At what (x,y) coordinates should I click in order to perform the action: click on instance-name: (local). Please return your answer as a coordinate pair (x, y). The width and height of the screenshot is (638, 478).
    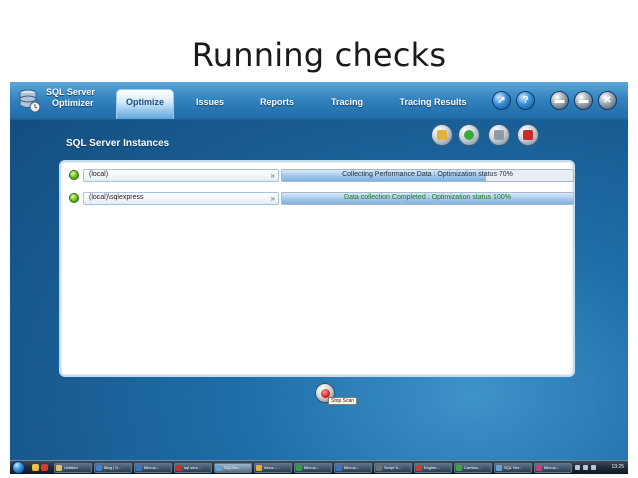
    Looking at the image, I should click on (99, 174).